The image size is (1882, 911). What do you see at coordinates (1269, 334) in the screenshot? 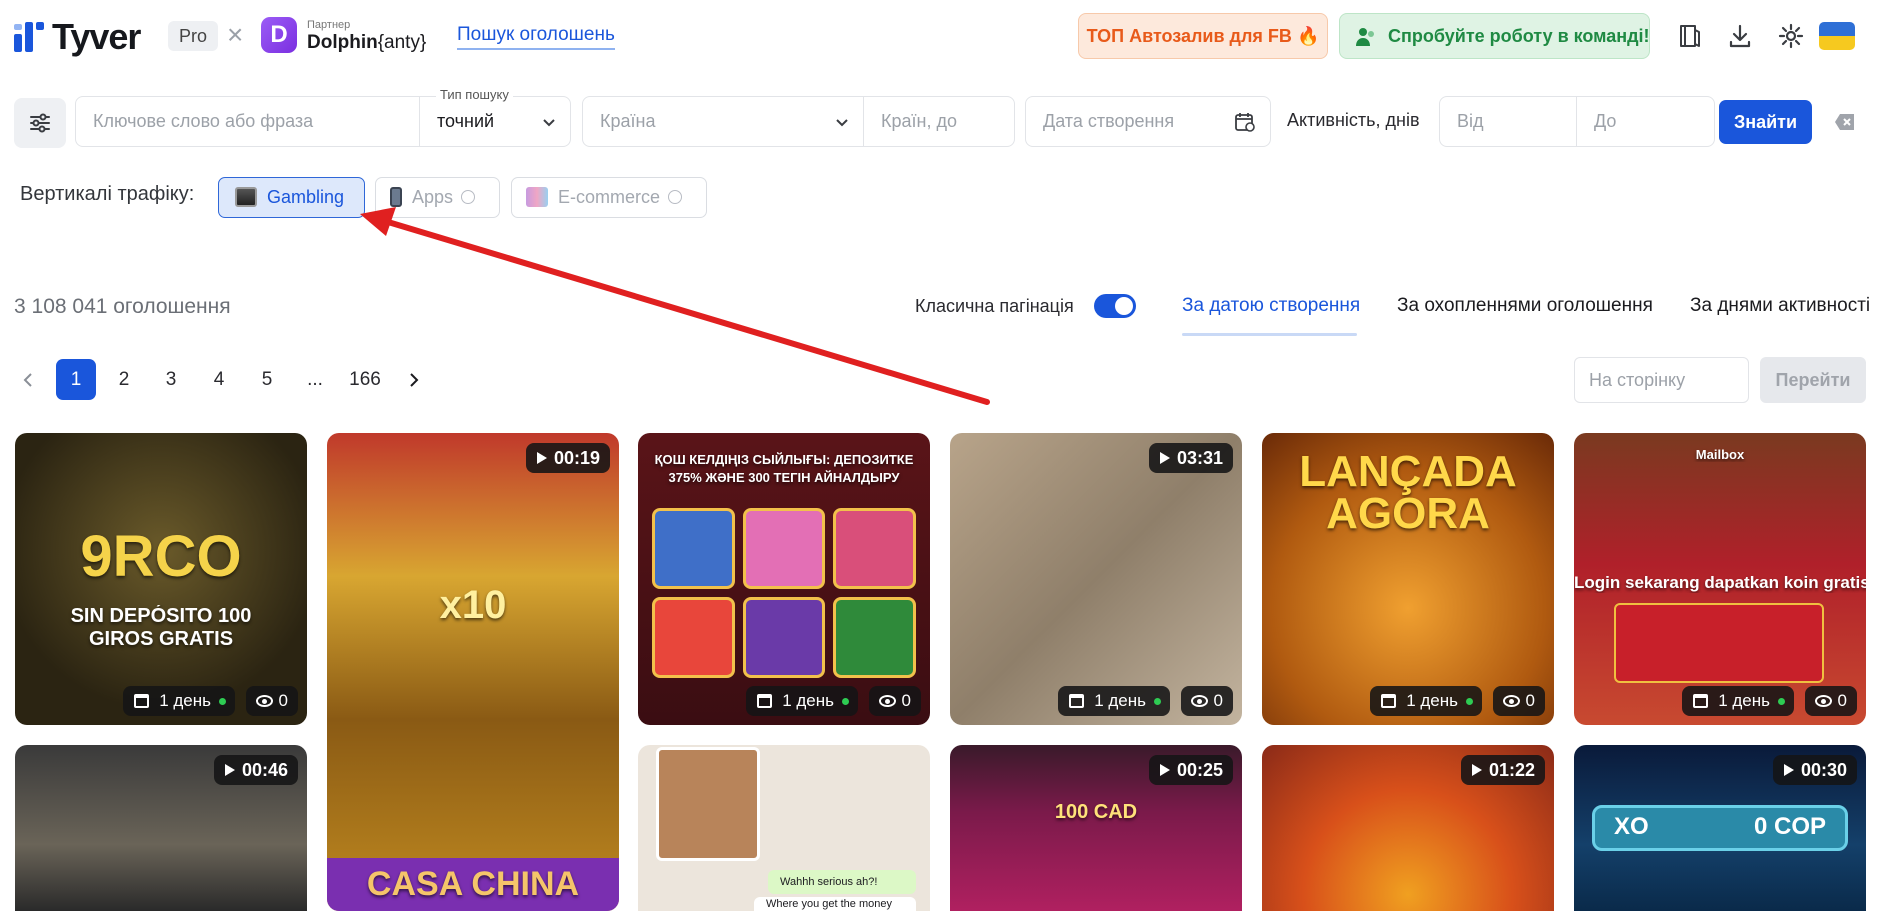
I see `sort-active-underline` at bounding box center [1269, 334].